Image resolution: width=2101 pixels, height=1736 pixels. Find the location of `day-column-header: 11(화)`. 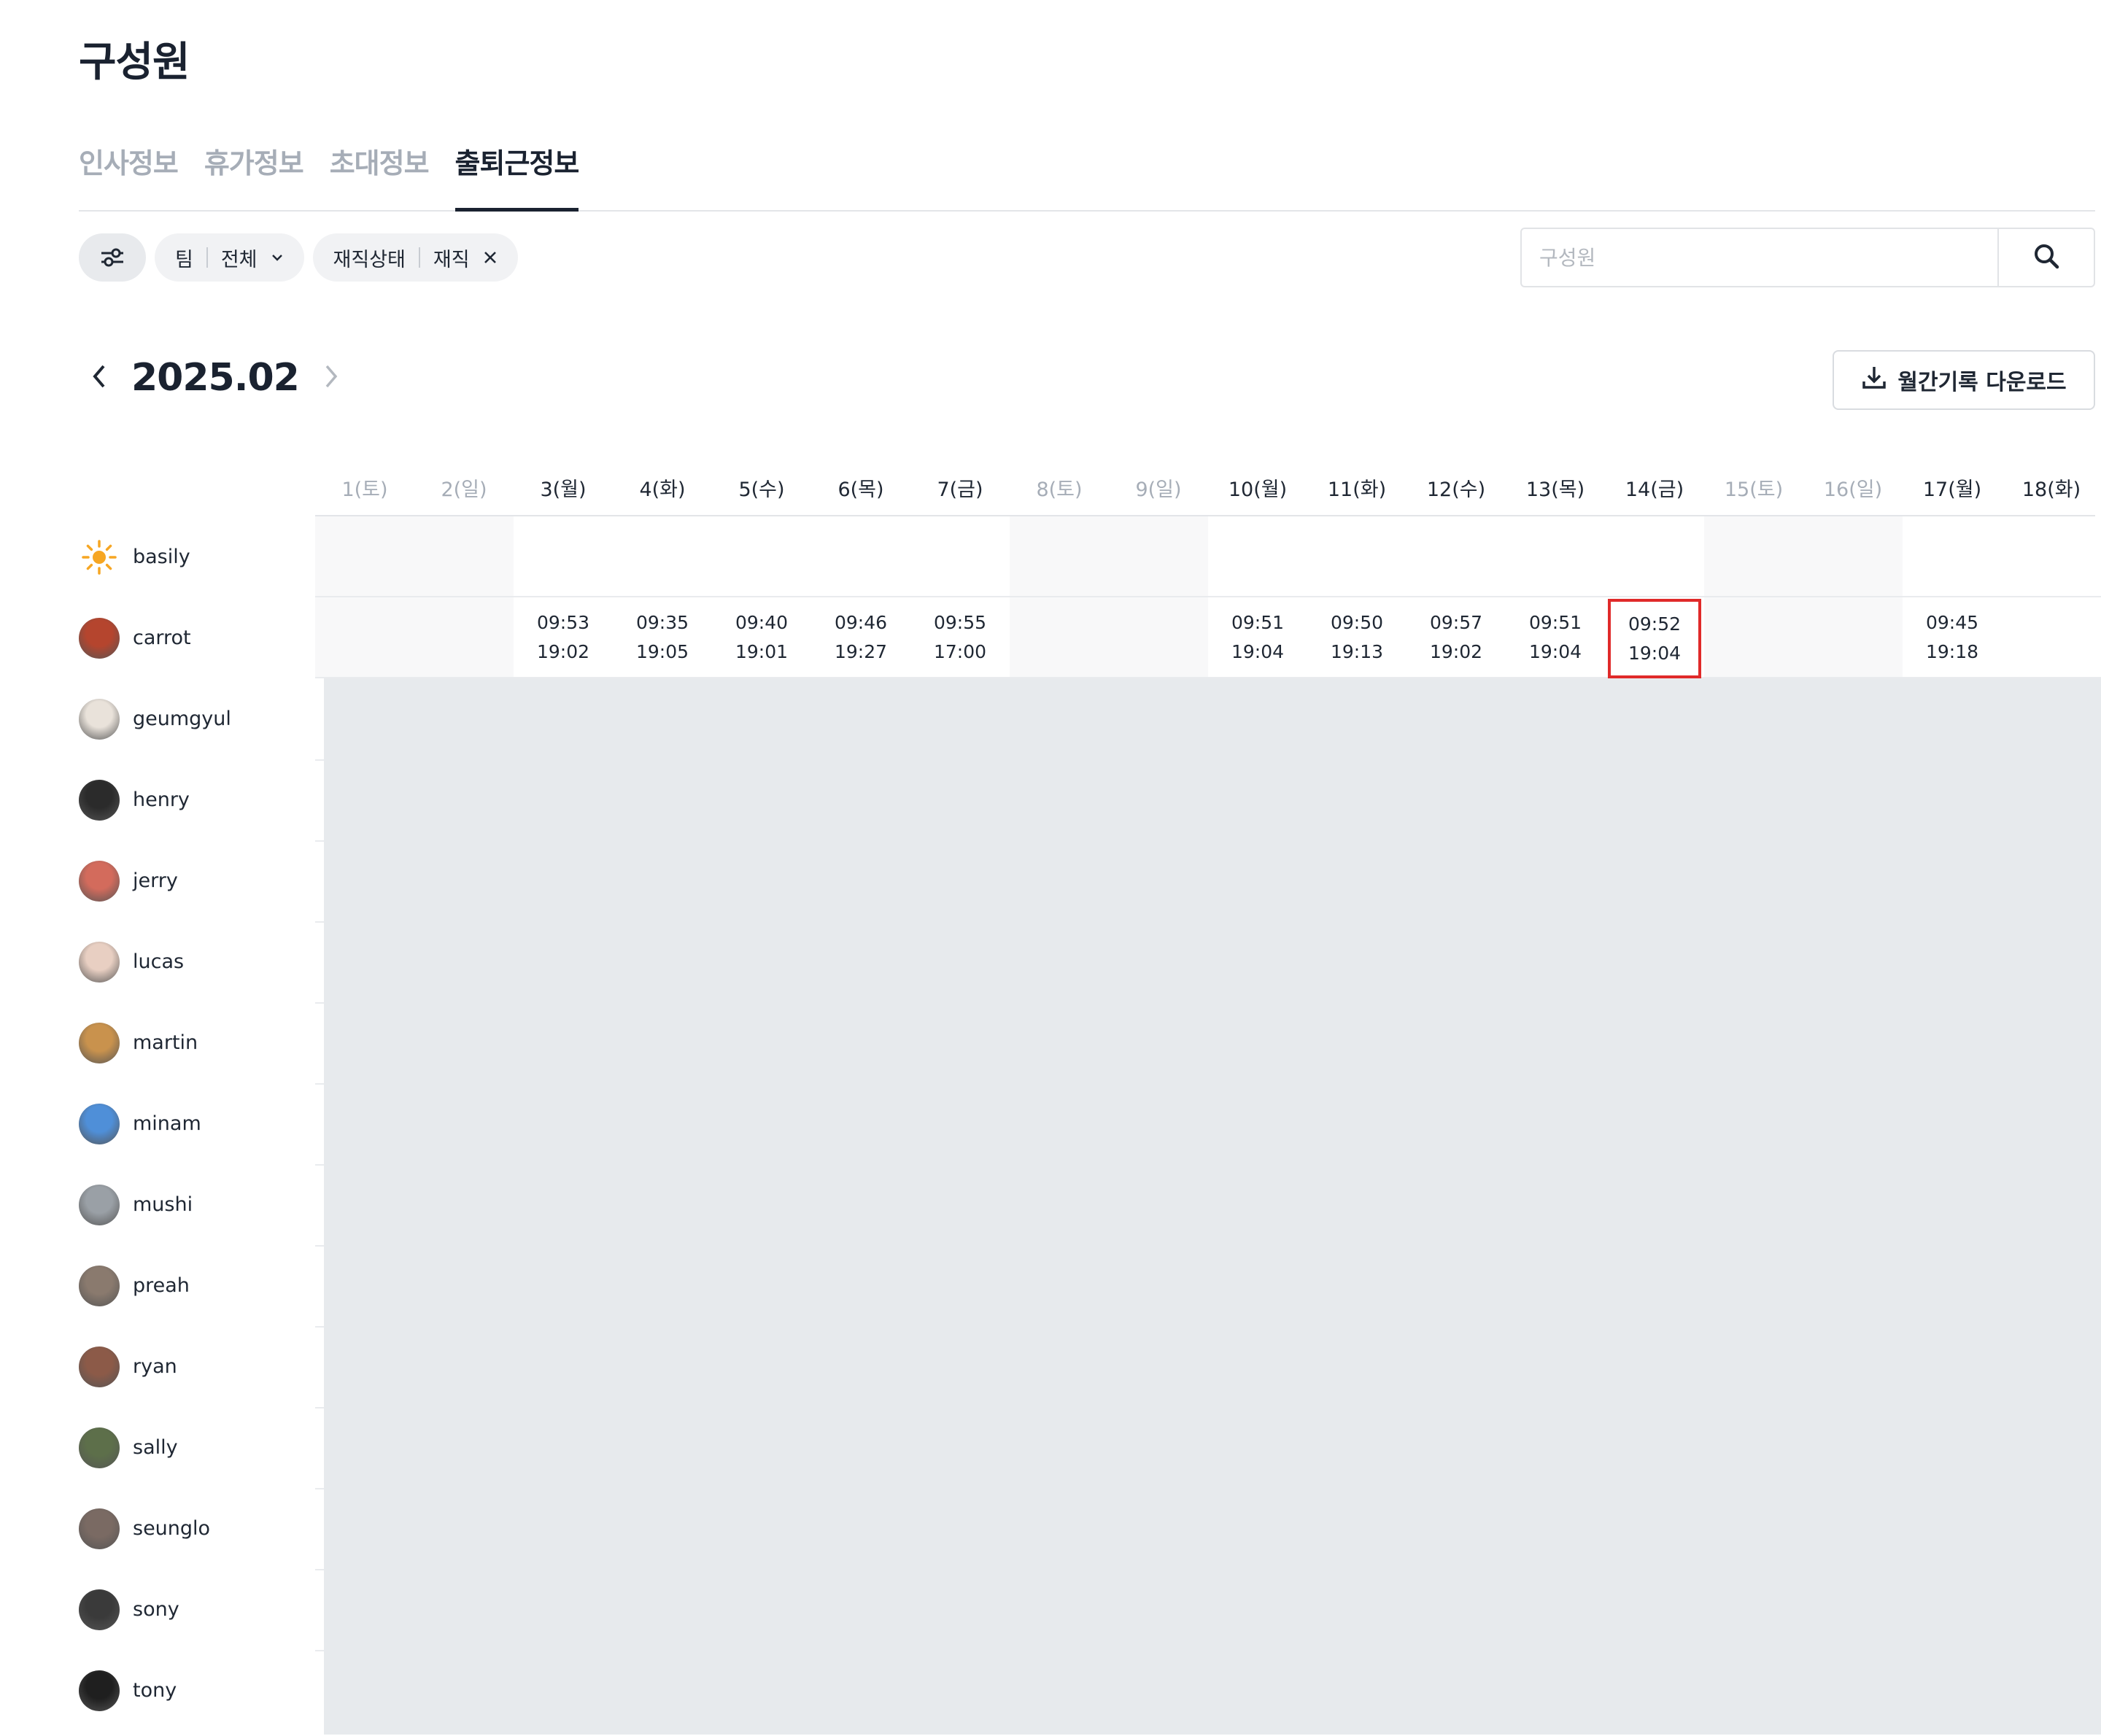

day-column-header: 11(화) is located at coordinates (1357, 489).